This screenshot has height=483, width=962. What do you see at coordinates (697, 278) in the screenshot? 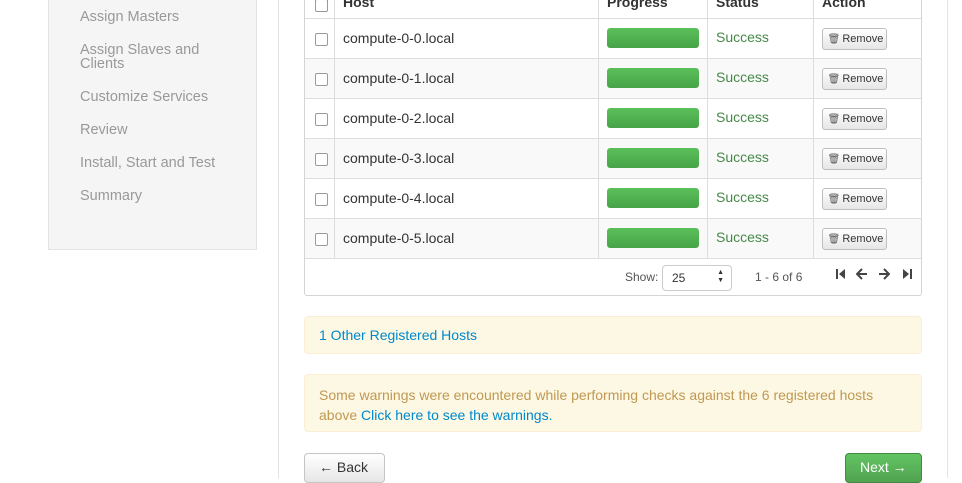
I see `page-size-select: 25 ▲ ▼` at bounding box center [697, 278].